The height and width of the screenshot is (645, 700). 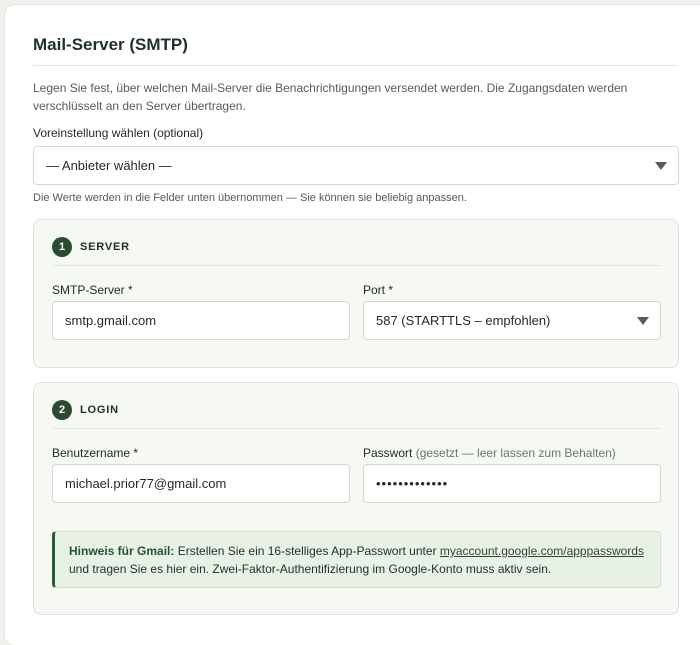 I want to click on login-section-header: 2 LOGIN, so click(x=85, y=410).